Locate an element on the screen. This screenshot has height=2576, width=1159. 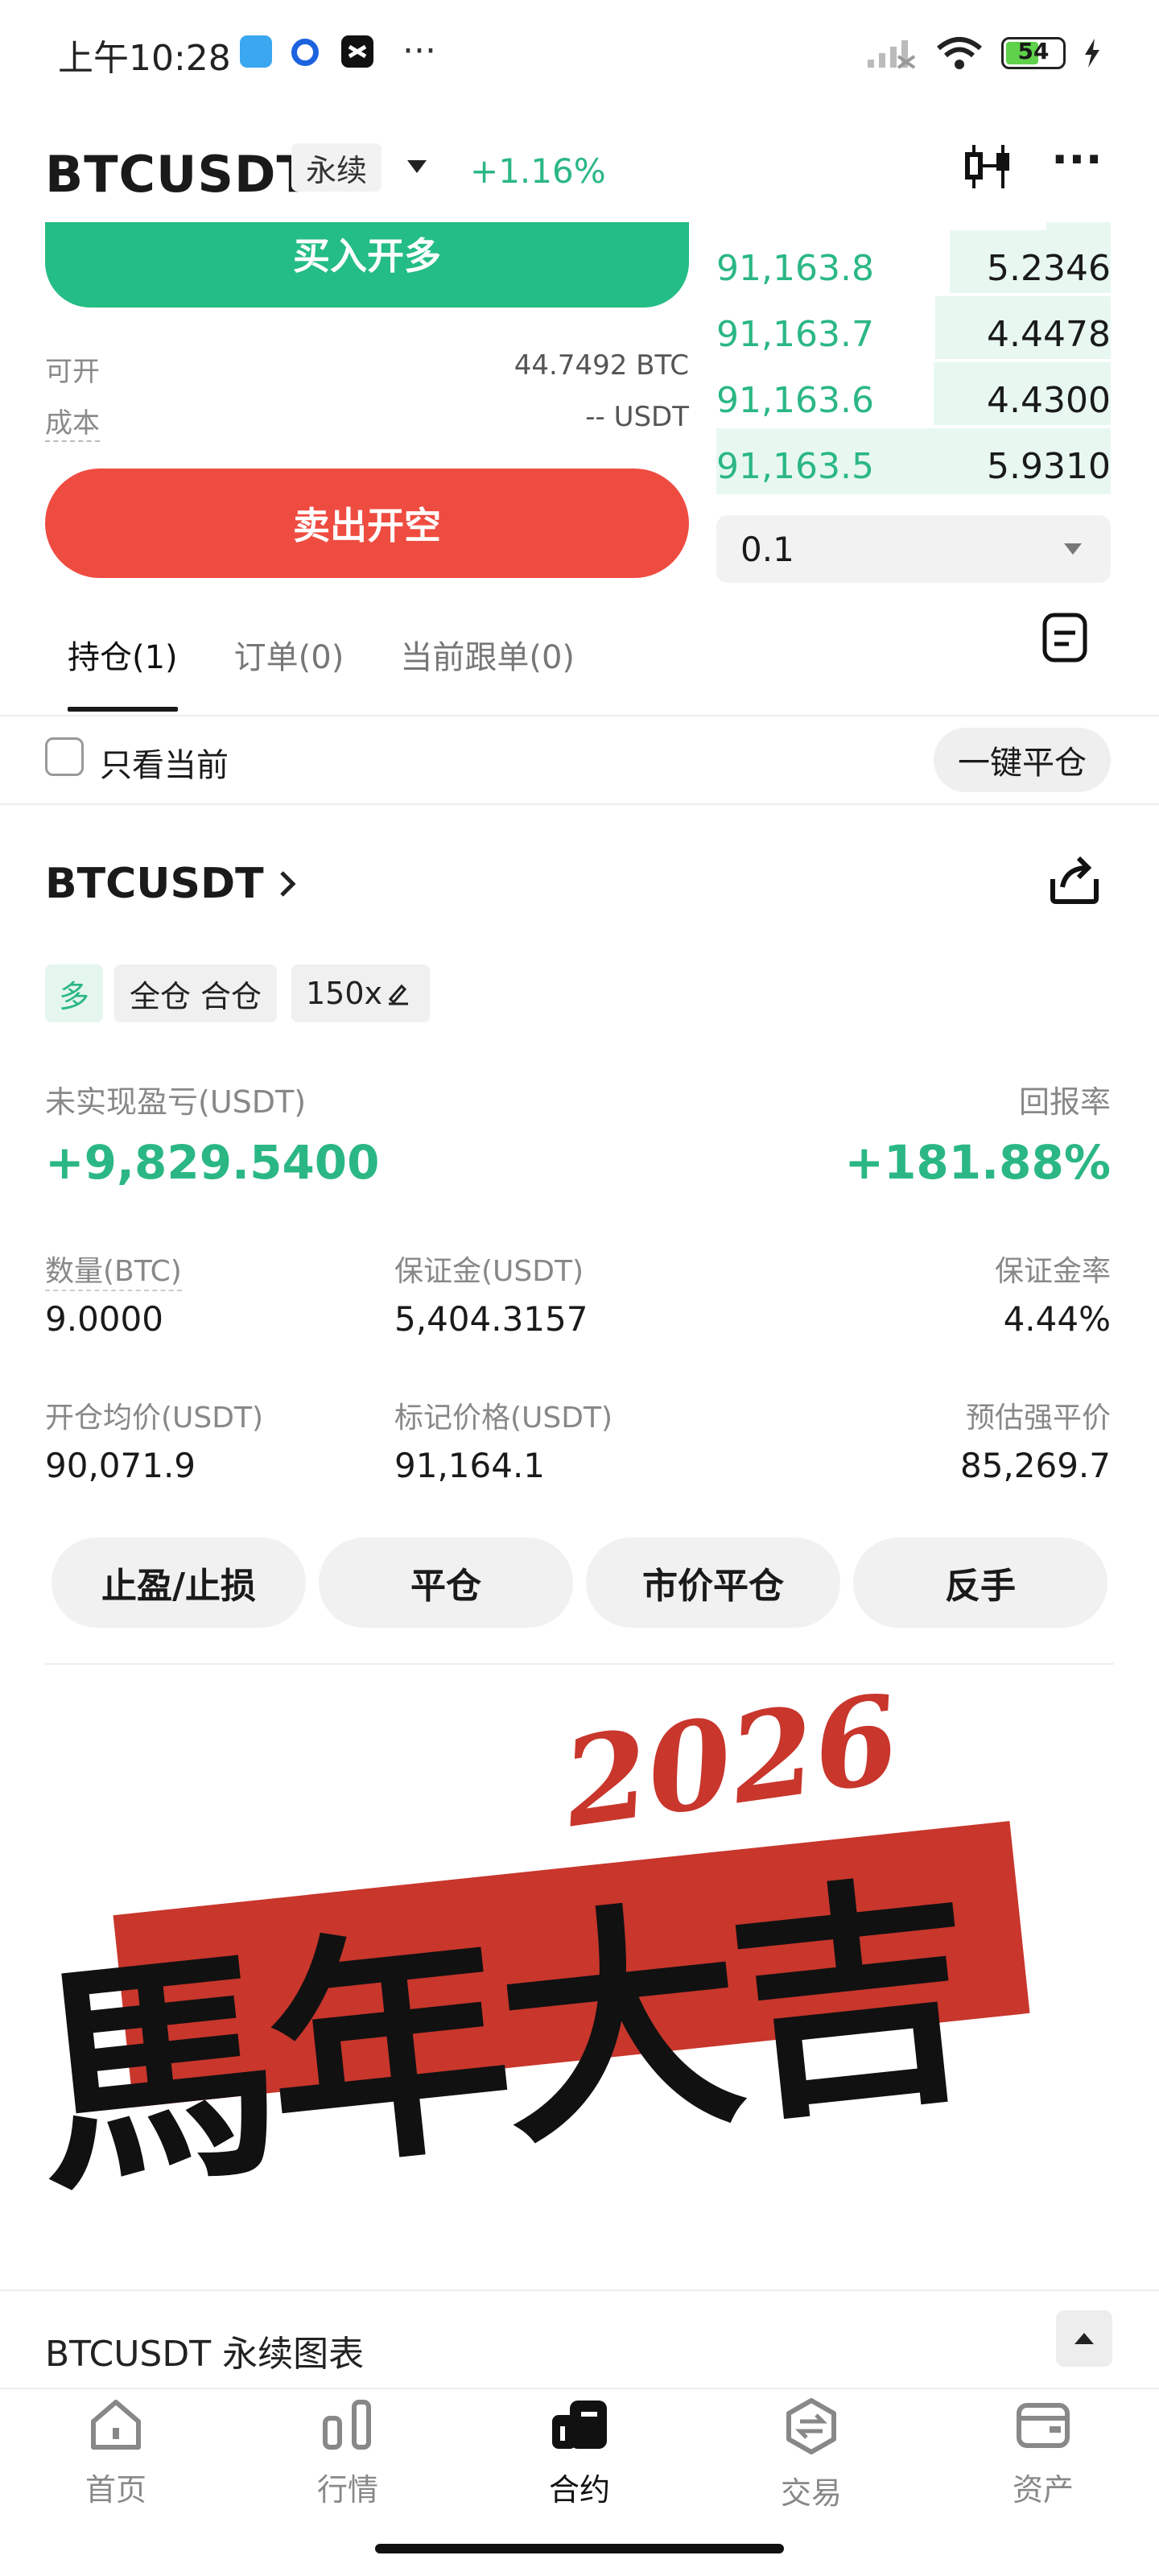
nav-label: 交易 is located at coordinates (811, 2493).